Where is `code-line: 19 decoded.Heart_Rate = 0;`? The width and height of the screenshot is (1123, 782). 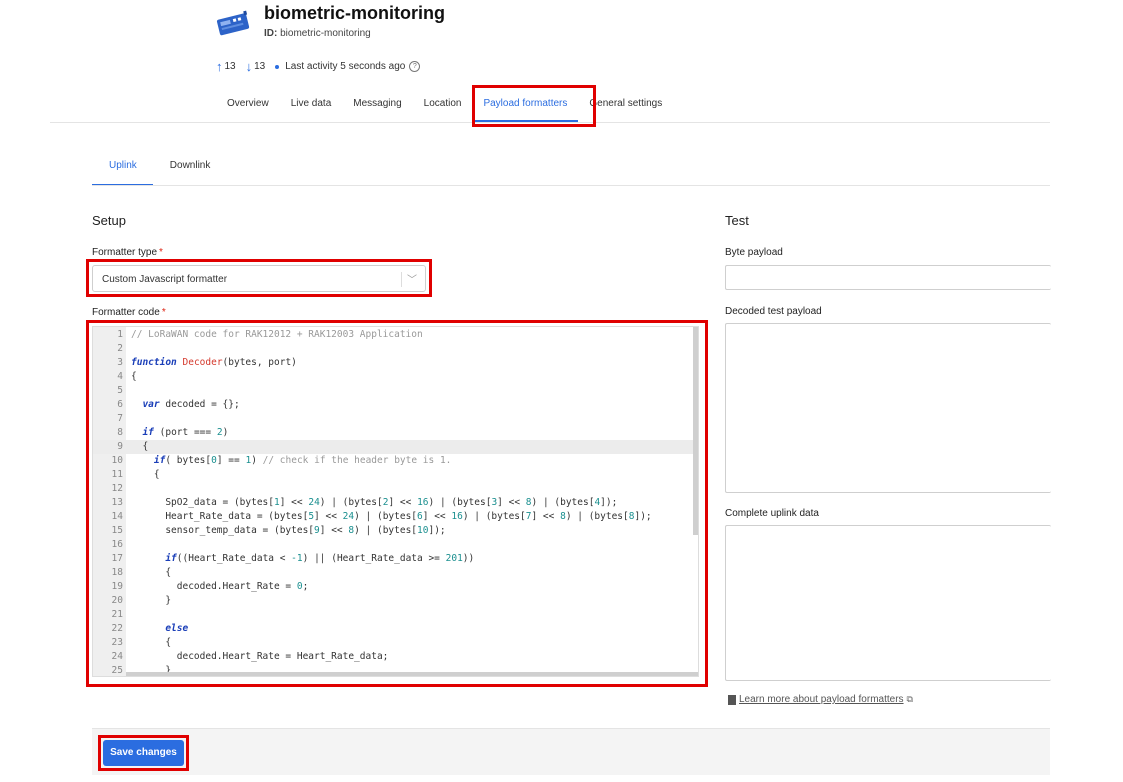
code-line: 19 decoded.Heart_Rate = 0; is located at coordinates (395, 587).